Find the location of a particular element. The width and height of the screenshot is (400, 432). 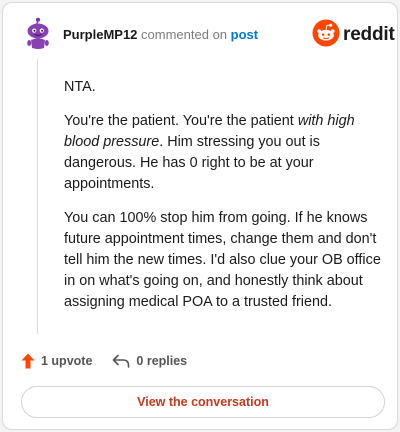

reply-button: 0 replies is located at coordinates (149, 361).